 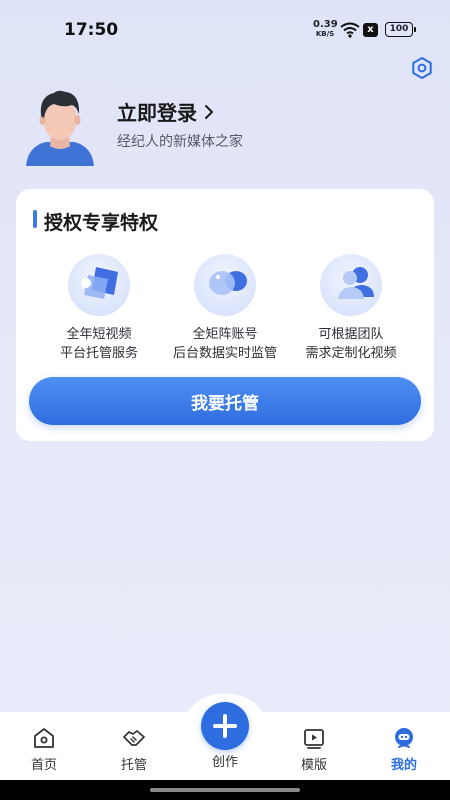 What do you see at coordinates (224, 353) in the screenshot?
I see `feature-line-2: 后台数据实时监管` at bounding box center [224, 353].